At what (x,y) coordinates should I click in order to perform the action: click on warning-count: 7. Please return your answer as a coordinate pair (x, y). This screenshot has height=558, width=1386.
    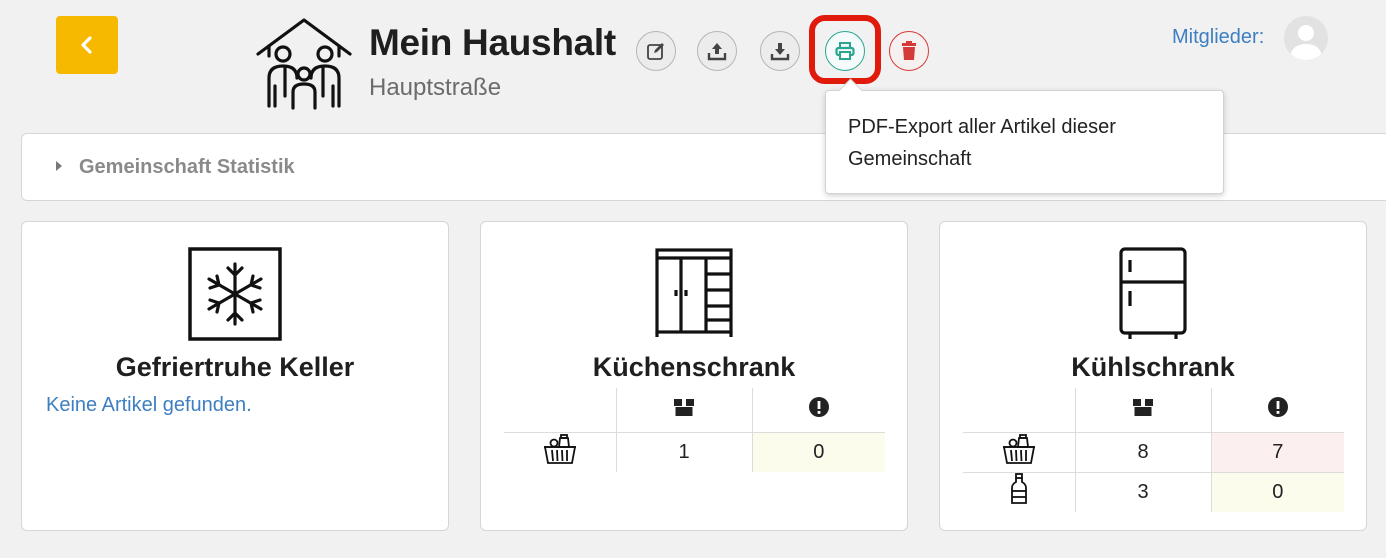
    Looking at the image, I should click on (1277, 451).